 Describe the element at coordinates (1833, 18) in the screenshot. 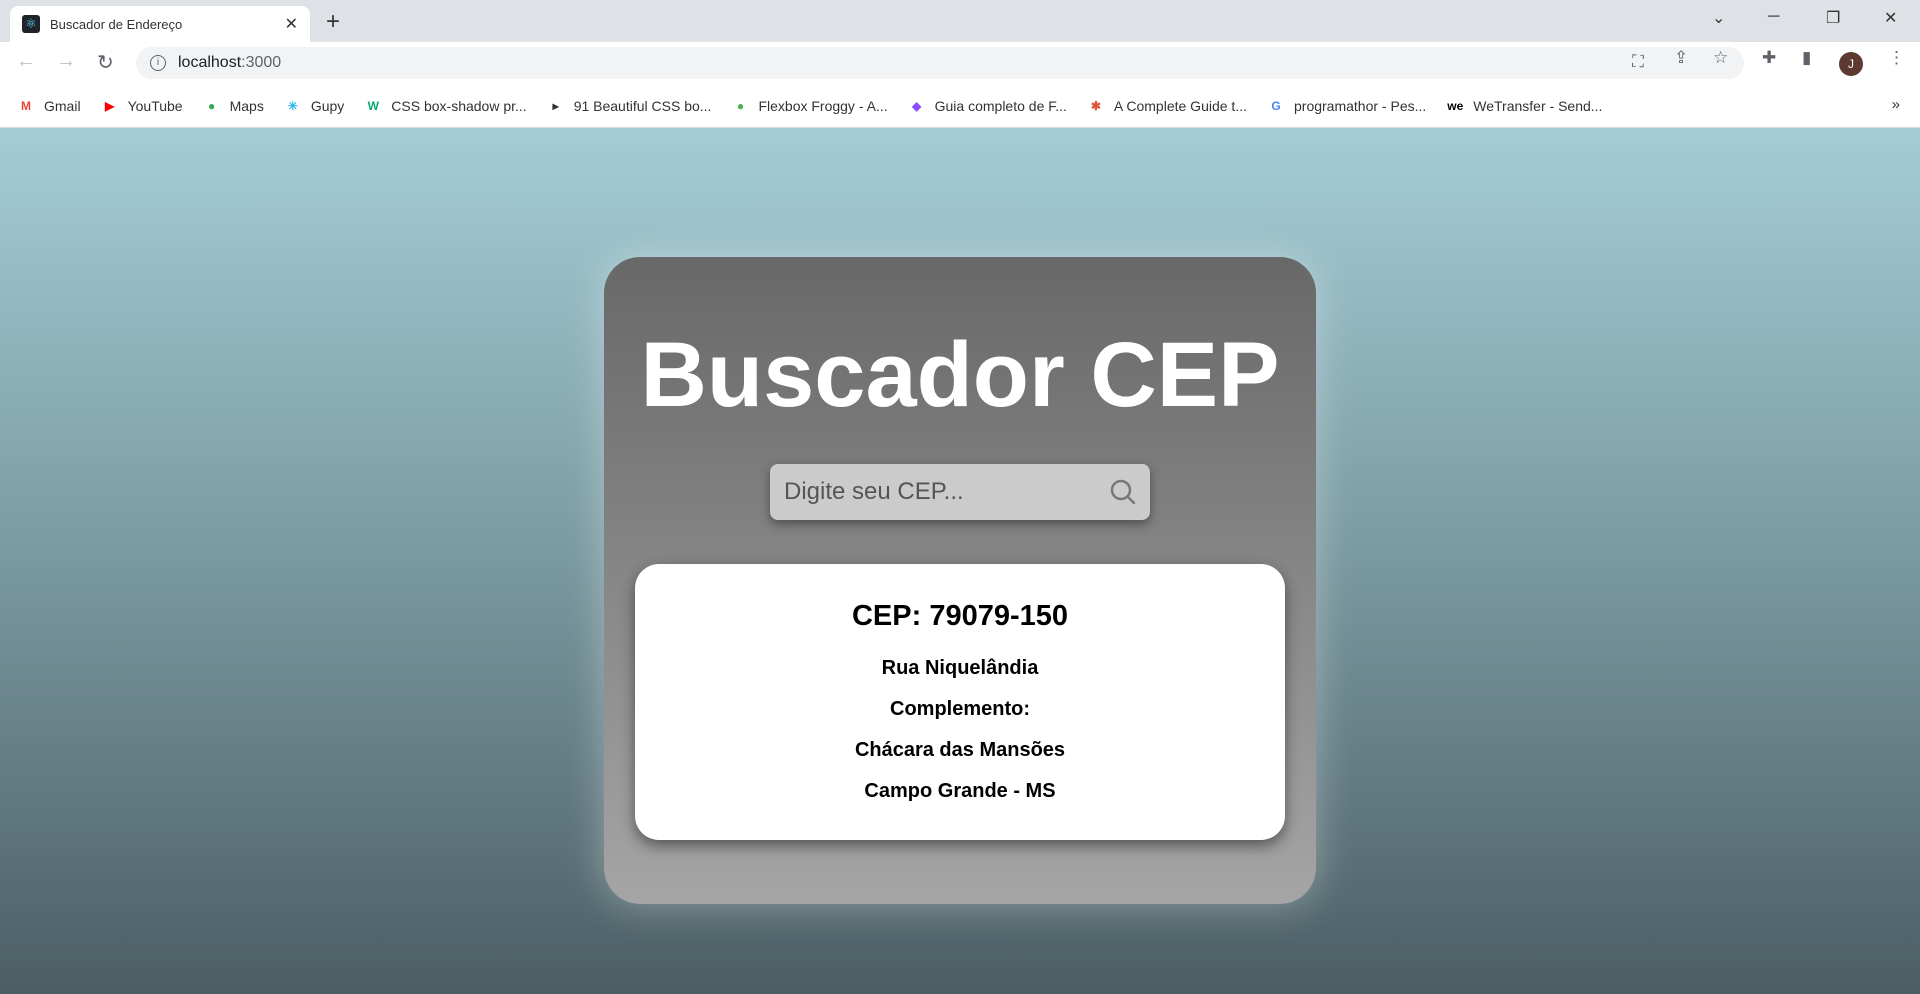

I see `restore-button: ❐` at that location.